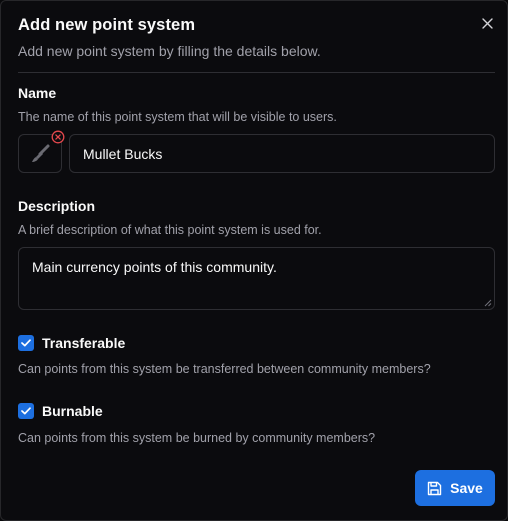 The width and height of the screenshot is (508, 521). Describe the element at coordinates (154, 267) in the screenshot. I see `description-textarea-value: Main currency points of this community.` at that location.